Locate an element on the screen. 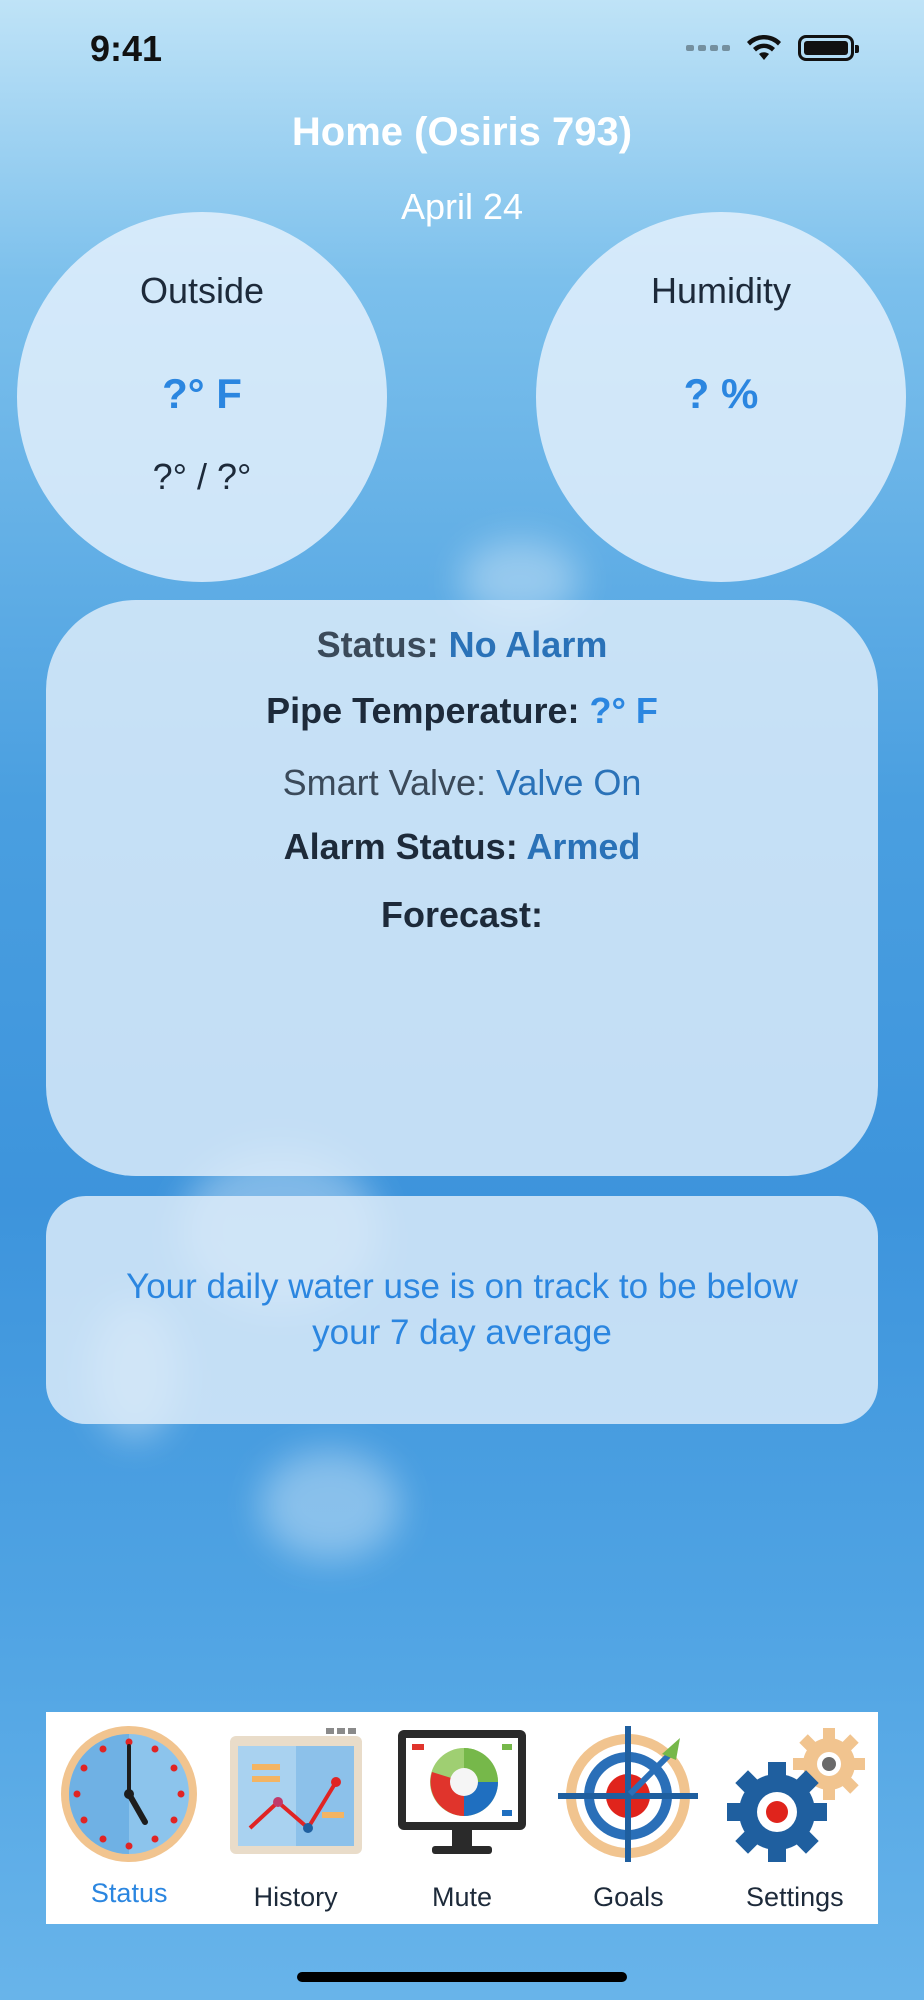 The image size is (924, 2000). tab-mute-label: Mute is located at coordinates (462, 1897).